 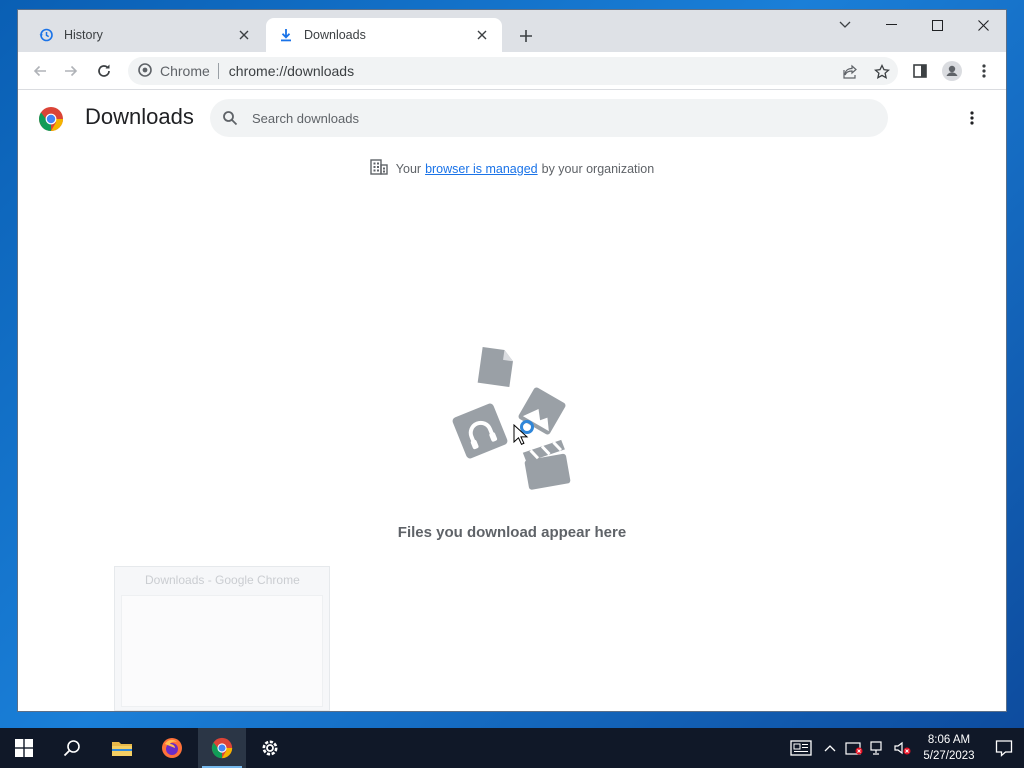 I want to click on firefox-icon, so click(x=172, y=748).